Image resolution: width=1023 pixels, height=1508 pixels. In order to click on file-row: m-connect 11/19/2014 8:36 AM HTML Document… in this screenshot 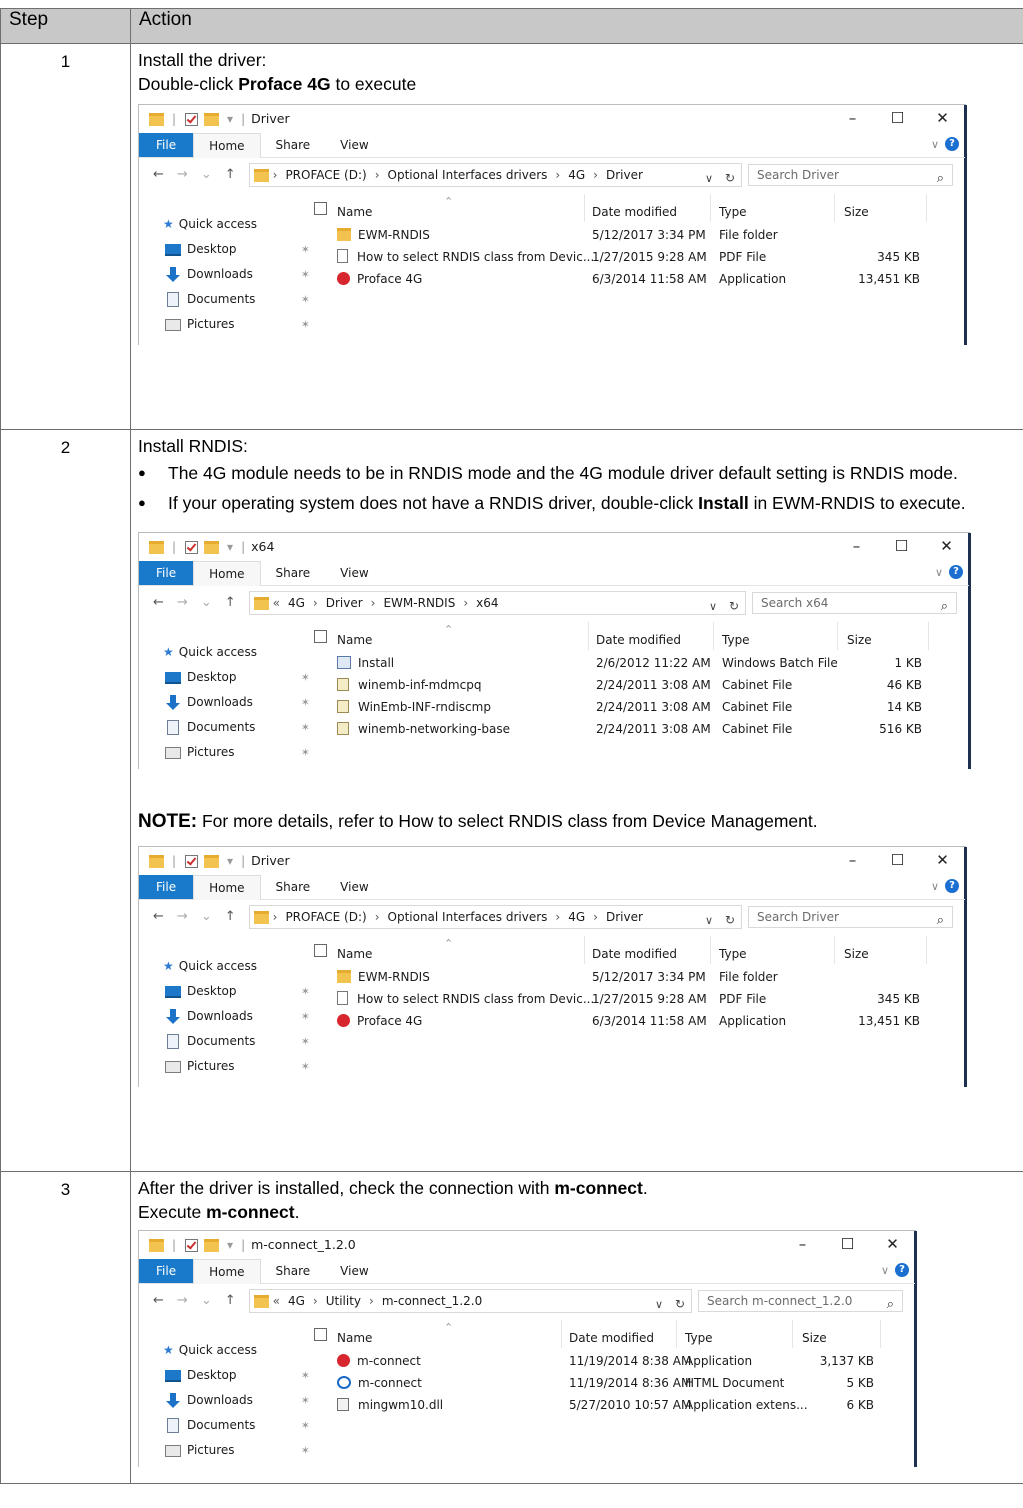, I will do `click(614, 1383)`.